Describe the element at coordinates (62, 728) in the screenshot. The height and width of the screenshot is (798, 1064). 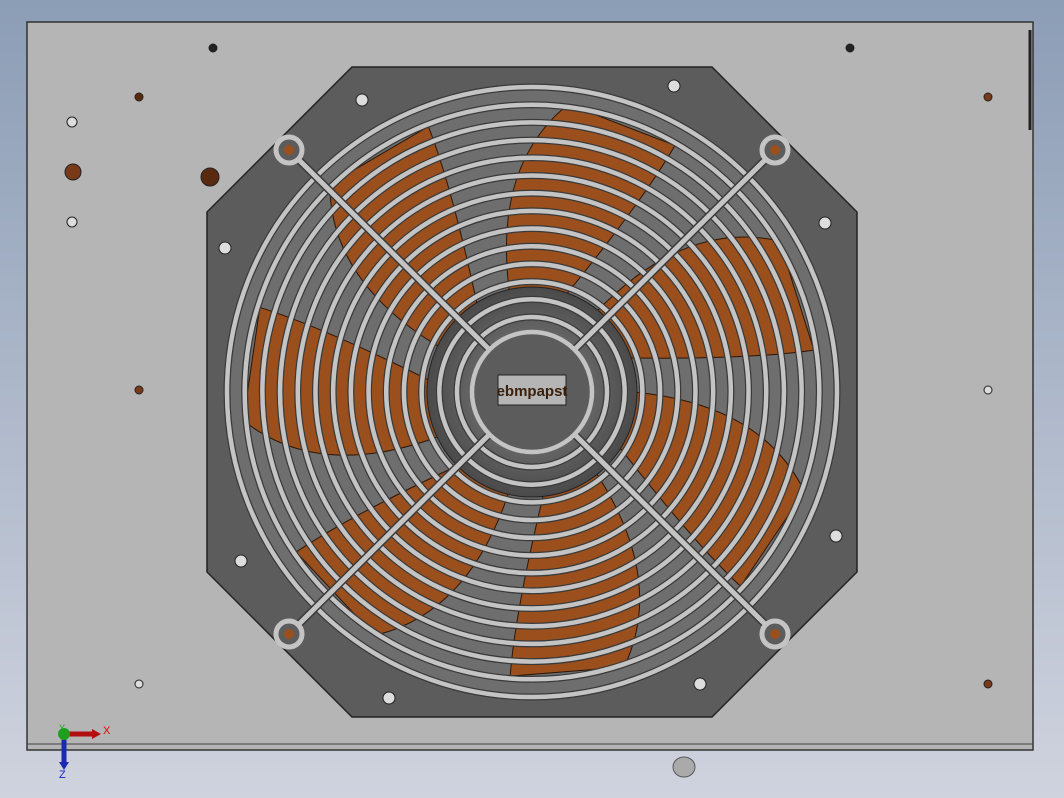
I see `y-axis-label: Y` at that location.